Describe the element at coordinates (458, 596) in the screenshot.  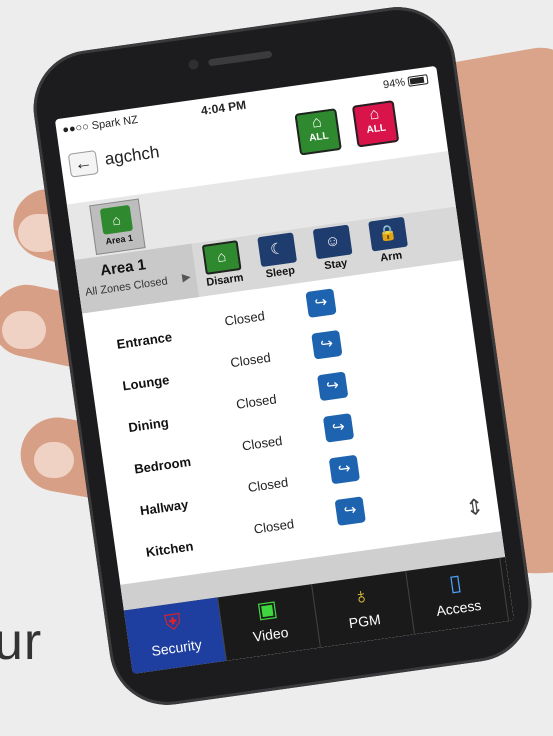
I see `tab-access: ▯ Access` at that location.